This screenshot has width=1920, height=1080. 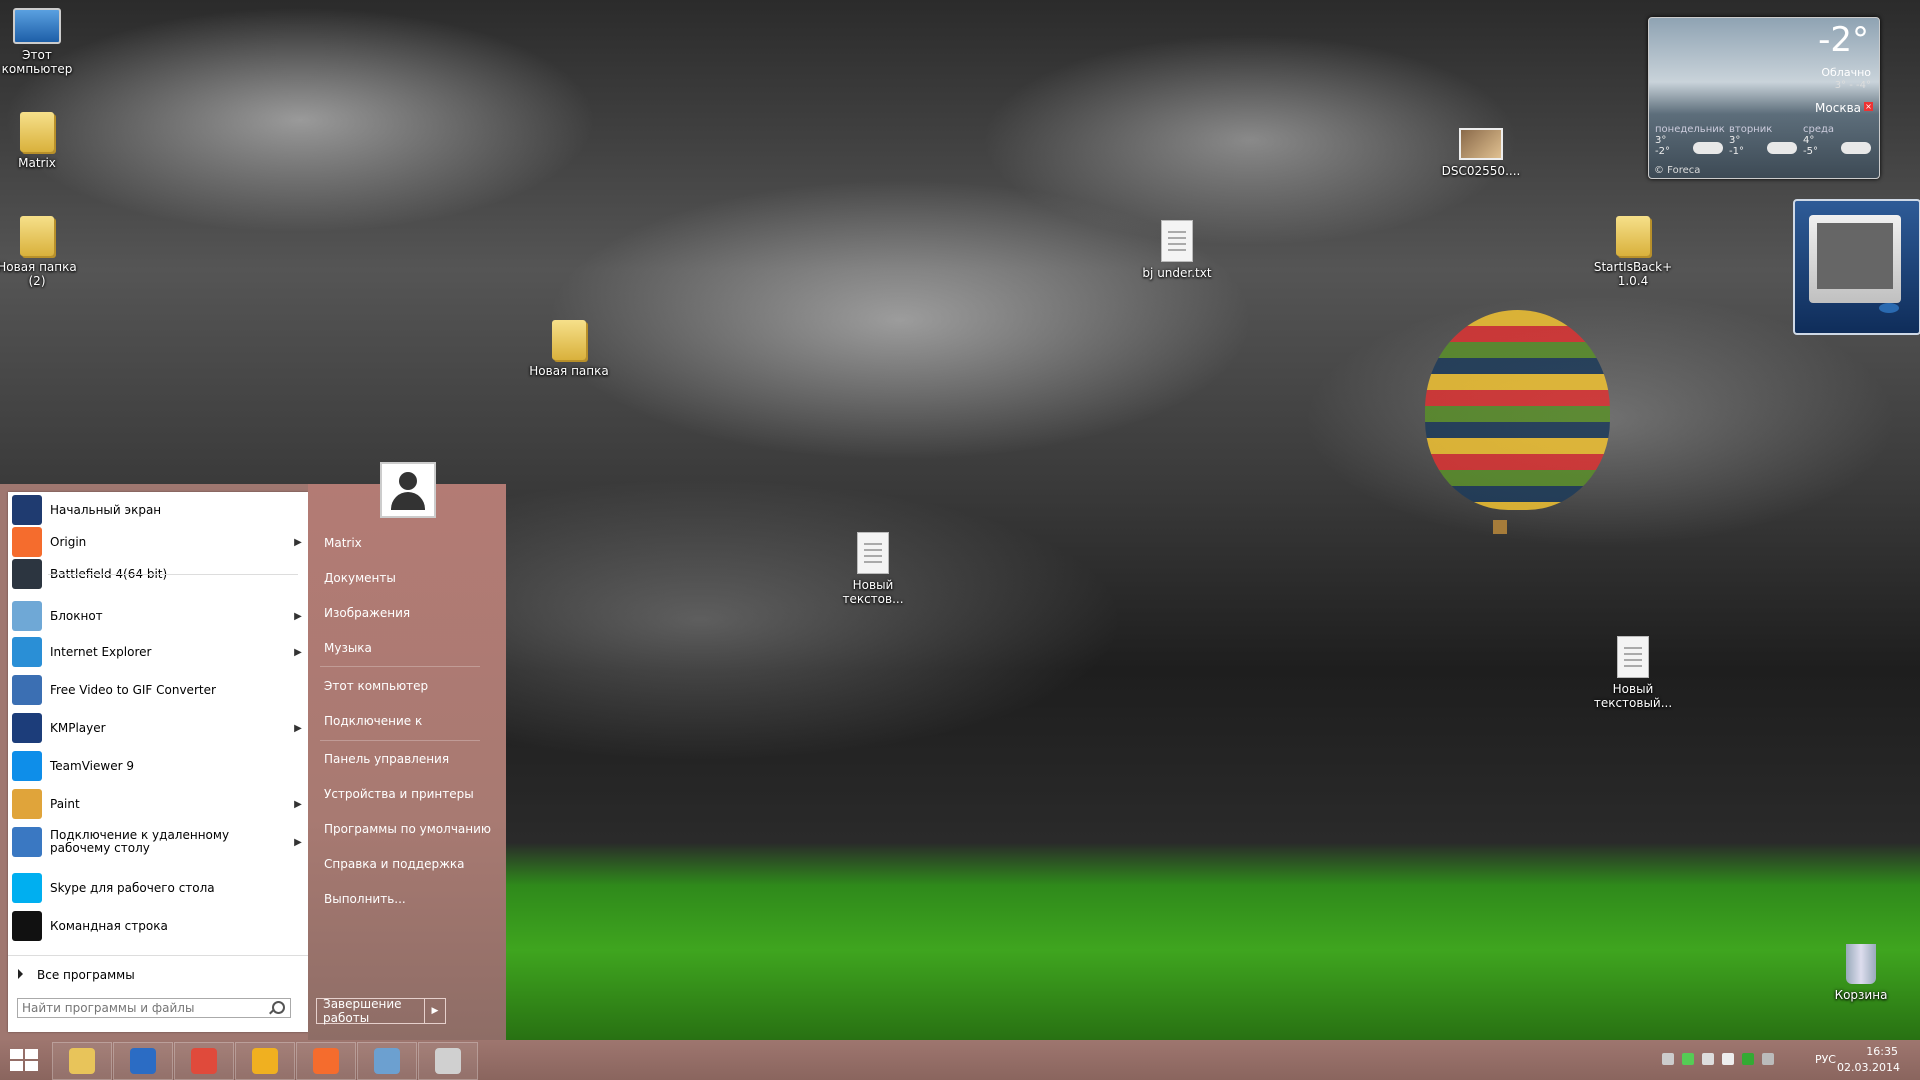 What do you see at coordinates (408, 490) in the screenshot?
I see `user-avatar` at bounding box center [408, 490].